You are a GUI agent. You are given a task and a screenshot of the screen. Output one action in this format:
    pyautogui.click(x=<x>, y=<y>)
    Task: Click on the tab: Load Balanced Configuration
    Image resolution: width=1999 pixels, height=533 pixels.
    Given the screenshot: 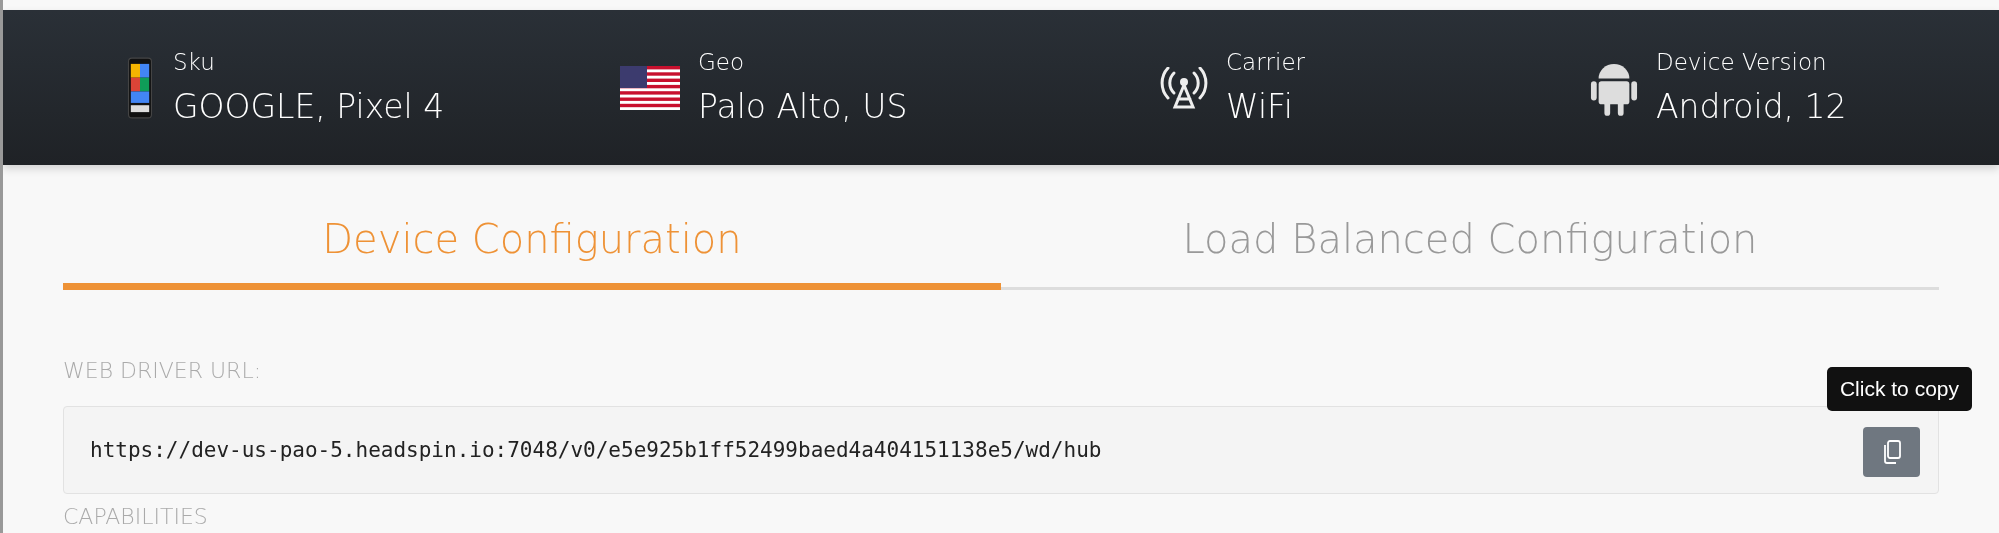 What is the action you would take?
    pyautogui.click(x=1470, y=237)
    